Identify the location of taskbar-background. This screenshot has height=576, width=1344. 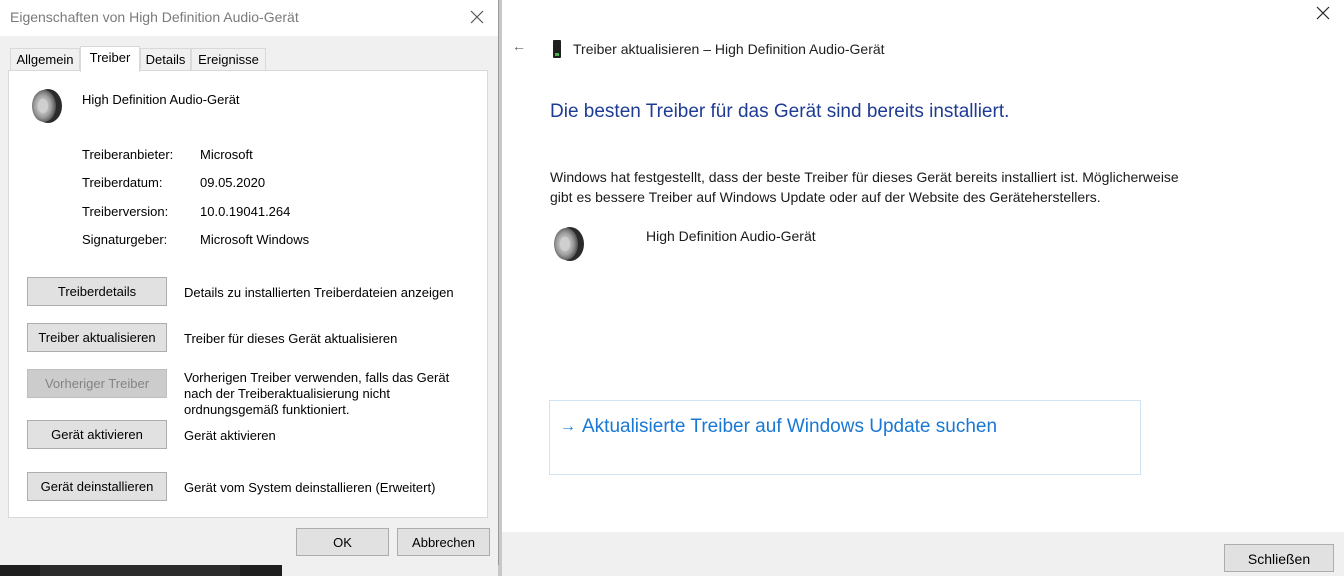
(250, 570).